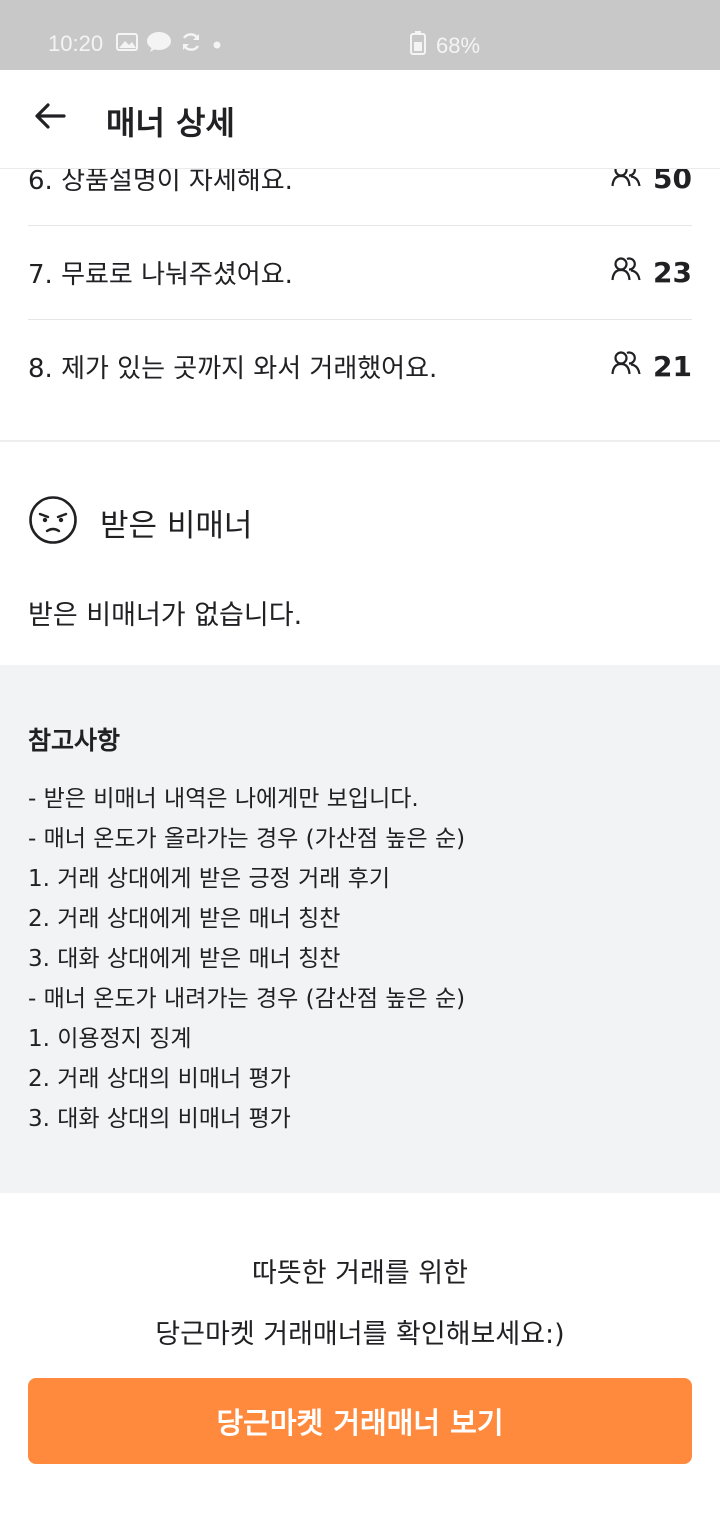 This screenshot has height=1520, width=720. Describe the element at coordinates (223, 799) in the screenshot. I see `notes-line: - 받은 비매너 내역은 나에게만 보입니다.` at that location.